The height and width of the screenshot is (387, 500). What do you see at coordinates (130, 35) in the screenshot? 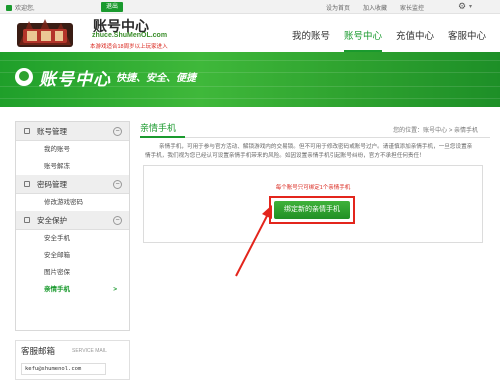
I see `site-domain: zhuce.ShuMenOL.com` at bounding box center [130, 35].